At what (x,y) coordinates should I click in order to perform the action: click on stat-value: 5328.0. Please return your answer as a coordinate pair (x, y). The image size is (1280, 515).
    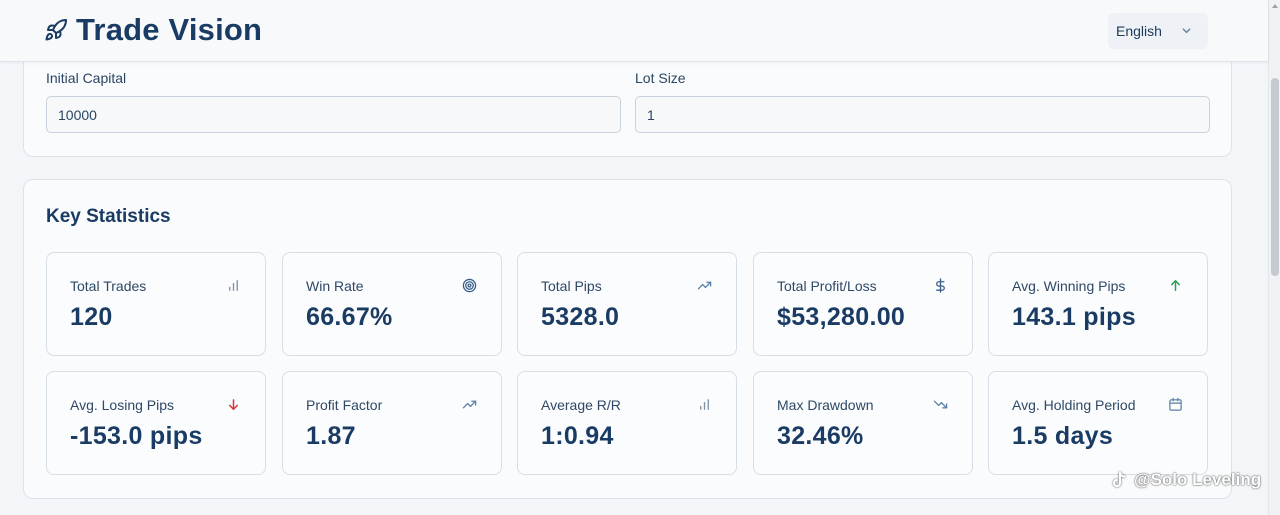
    Looking at the image, I should click on (580, 317).